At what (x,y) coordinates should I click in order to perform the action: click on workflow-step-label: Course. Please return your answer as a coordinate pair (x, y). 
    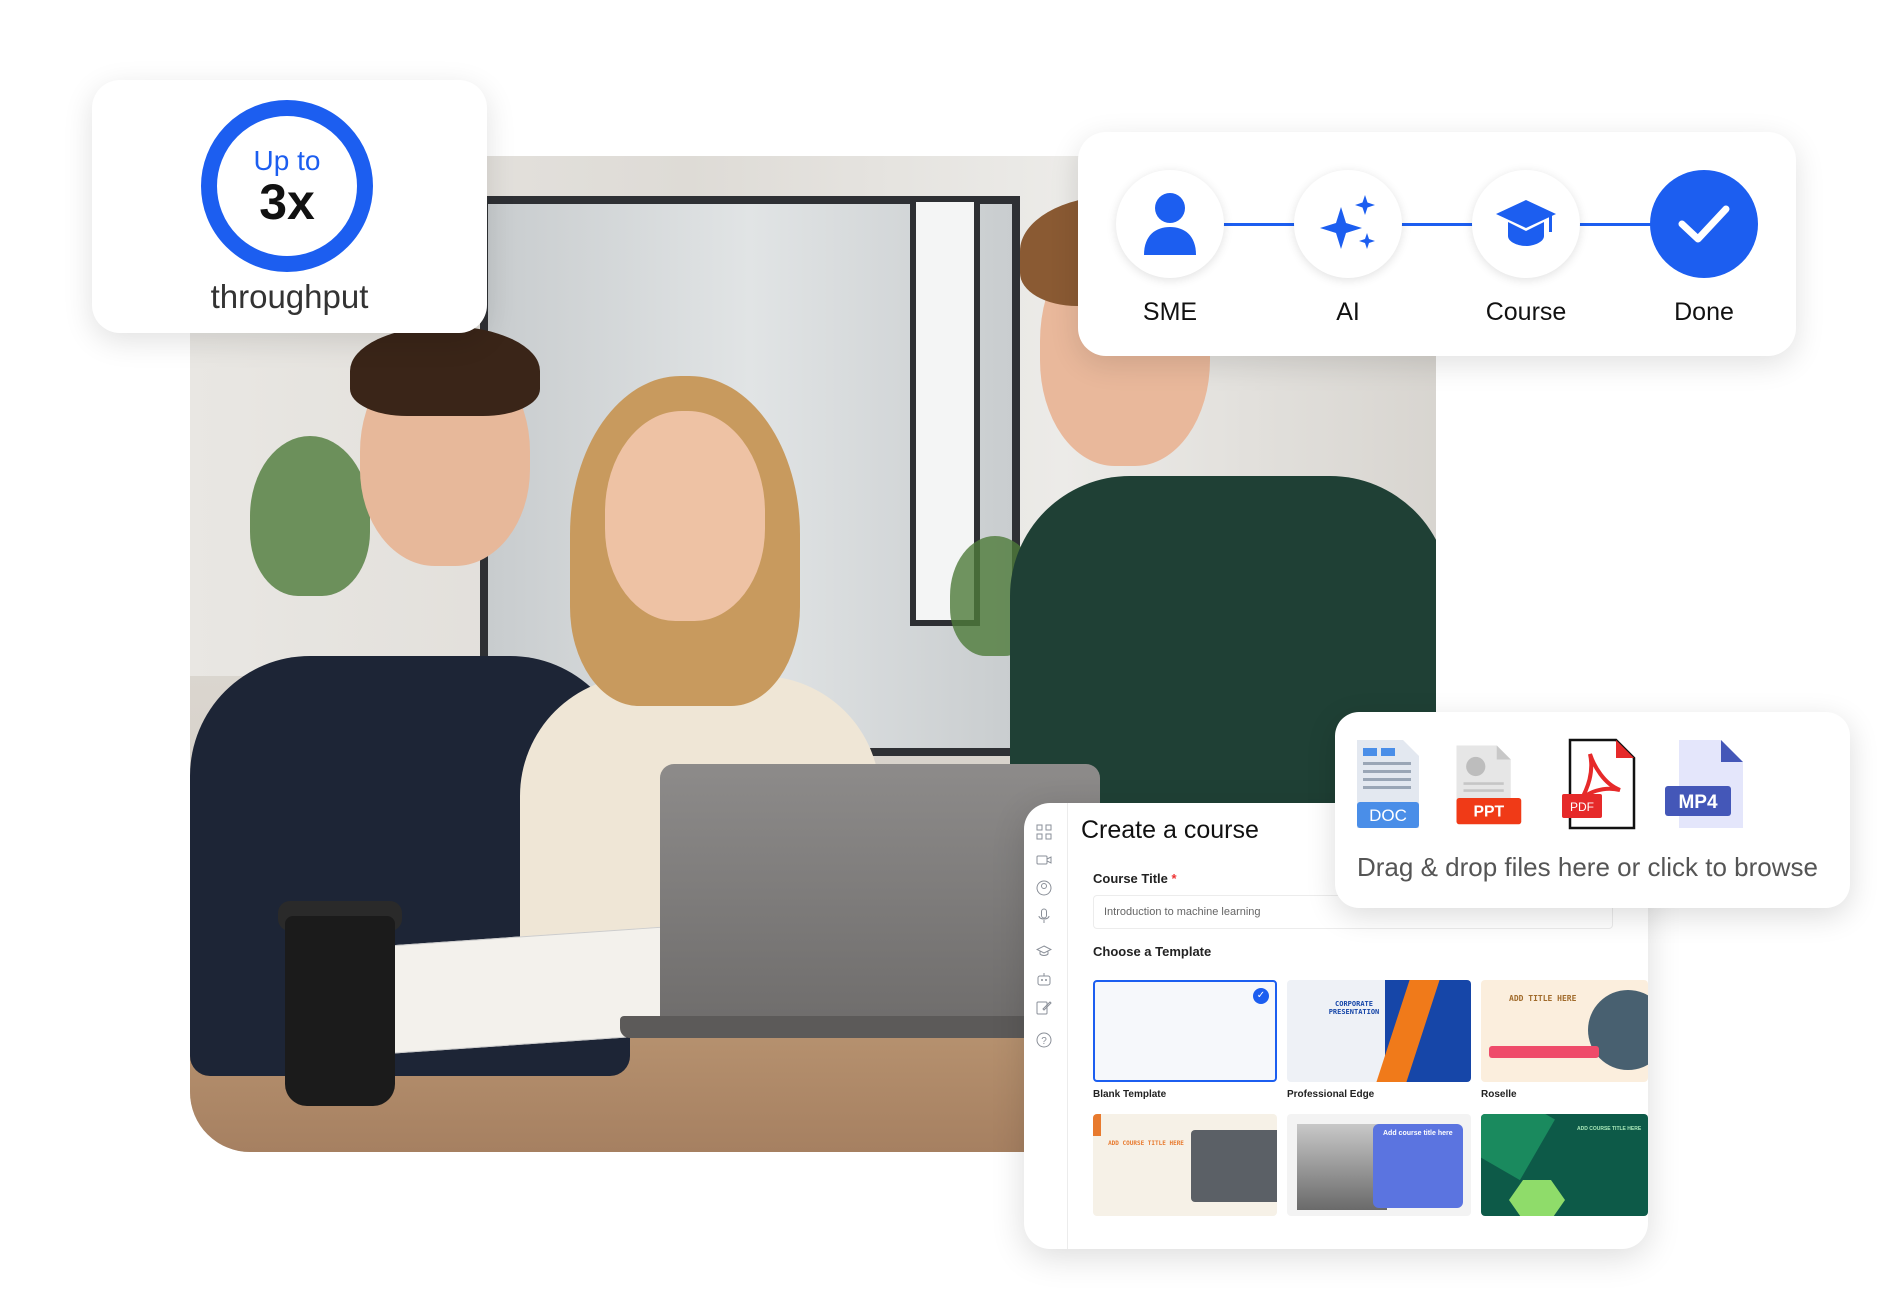
    Looking at the image, I should click on (1526, 312).